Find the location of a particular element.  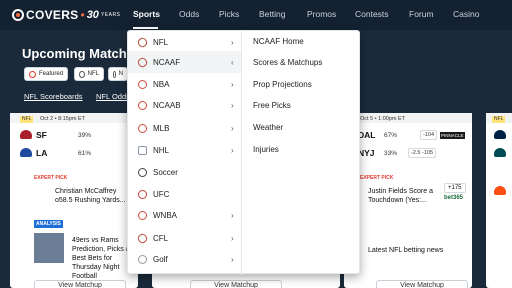

nav-odds: Odds is located at coordinates (189, 14).